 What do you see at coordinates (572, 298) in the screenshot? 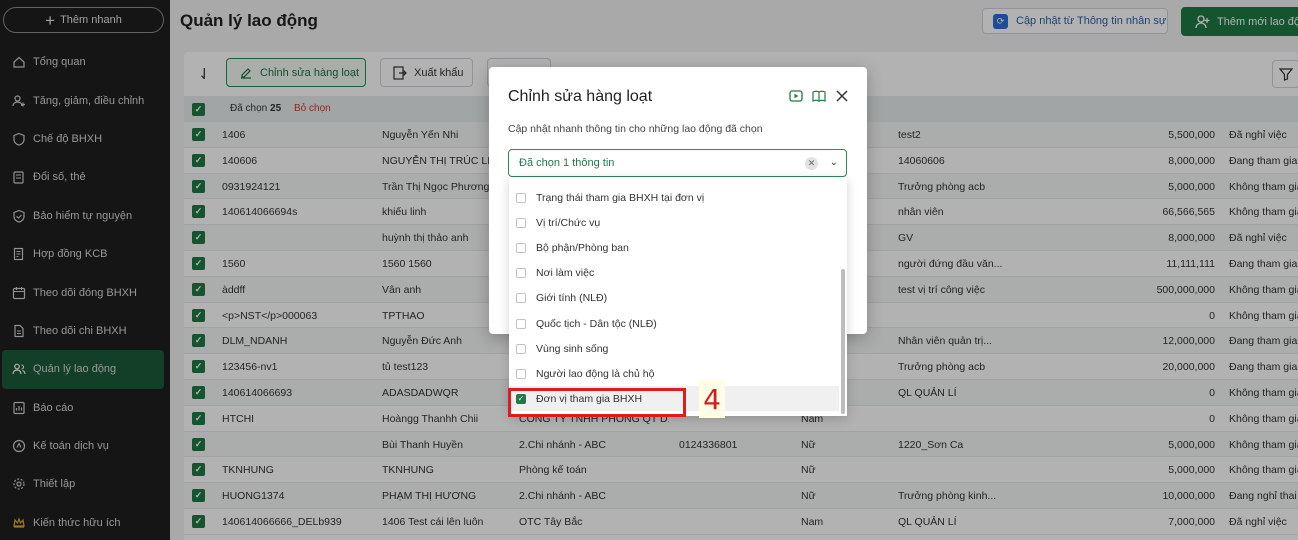
I see `option-label: Giới tính (NLĐ)` at bounding box center [572, 298].